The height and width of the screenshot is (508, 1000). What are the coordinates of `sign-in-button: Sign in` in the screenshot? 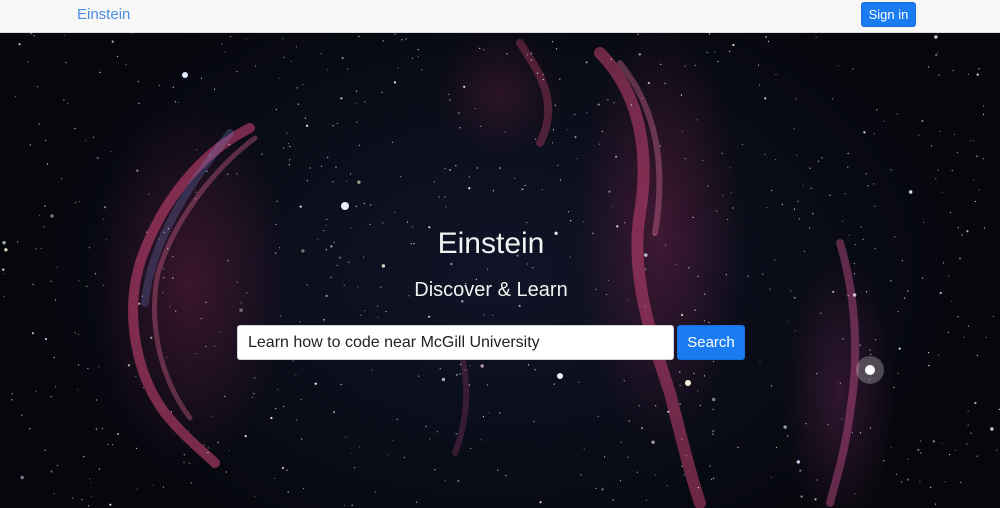 It's located at (888, 14).